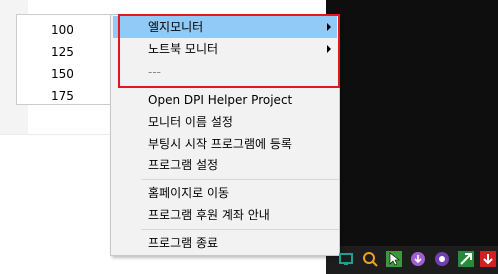 This screenshot has height=274, width=498. I want to click on menu-item-program-settings: 프로그램 설정, so click(225, 165).